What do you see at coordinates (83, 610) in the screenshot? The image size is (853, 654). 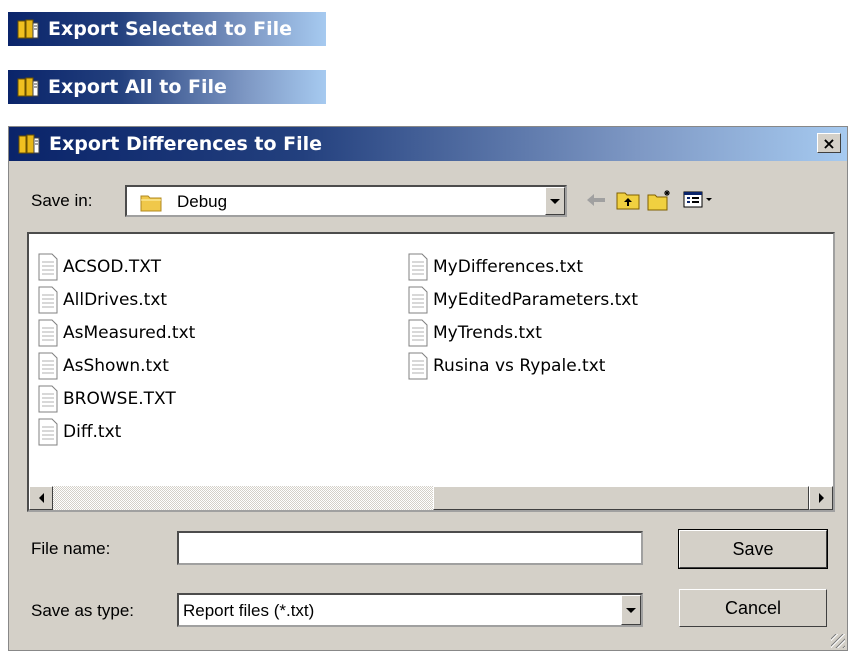 I see `save-as-type-label: Save as type:` at bounding box center [83, 610].